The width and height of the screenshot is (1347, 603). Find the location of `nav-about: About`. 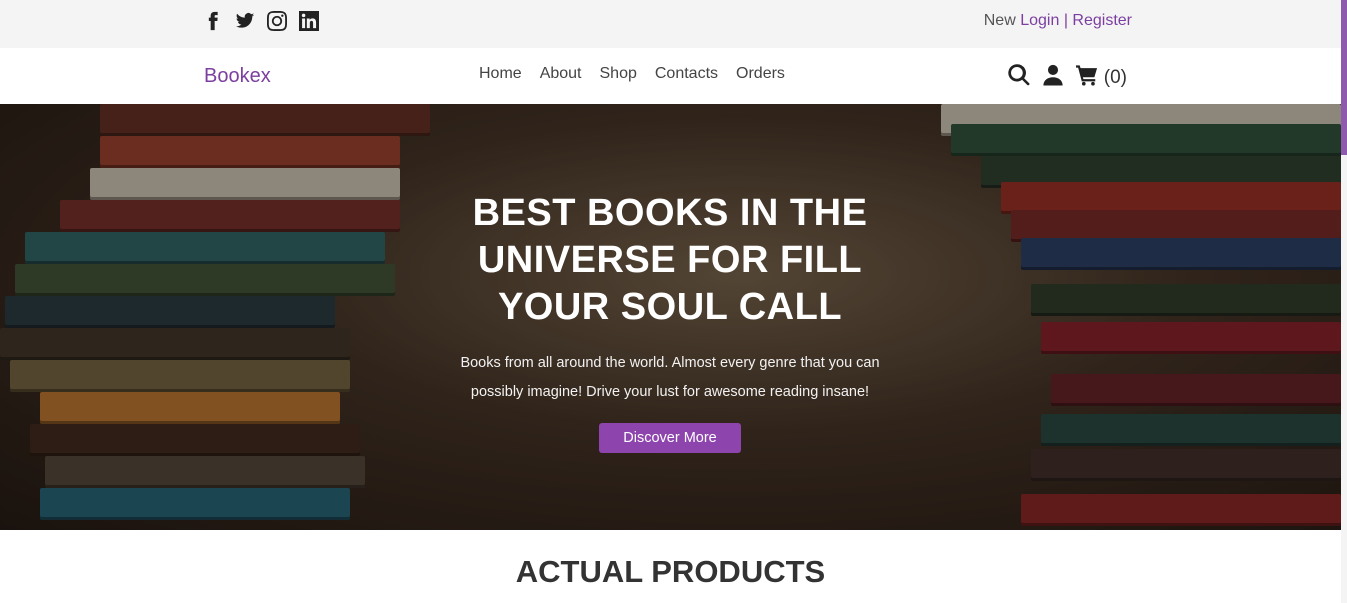

nav-about: About is located at coordinates (561, 74).